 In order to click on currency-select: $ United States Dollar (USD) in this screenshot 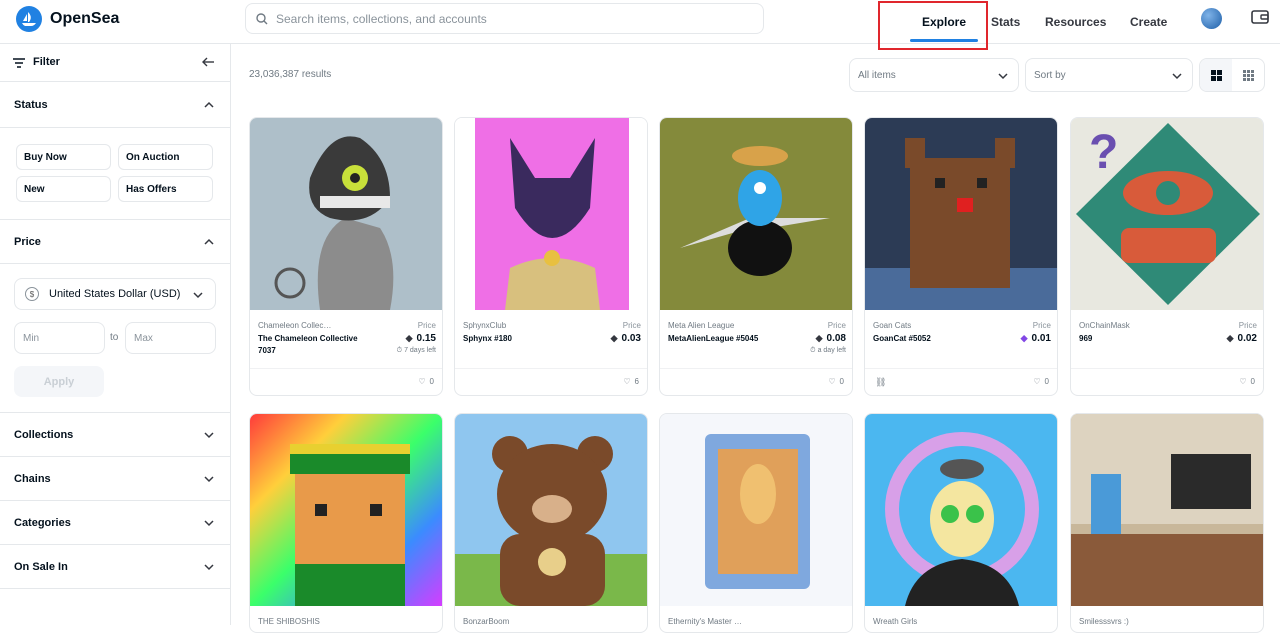, I will do `click(115, 294)`.